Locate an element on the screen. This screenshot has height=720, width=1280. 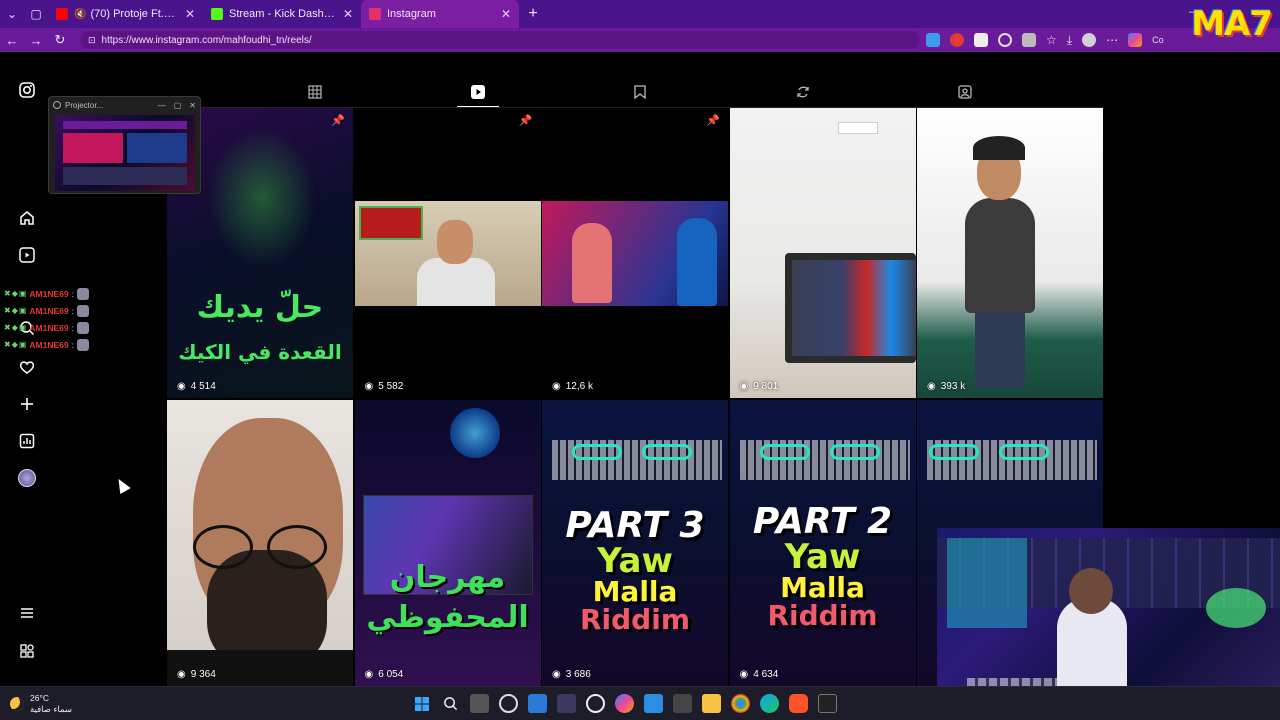
chrome-icon is located at coordinates (740, 703).